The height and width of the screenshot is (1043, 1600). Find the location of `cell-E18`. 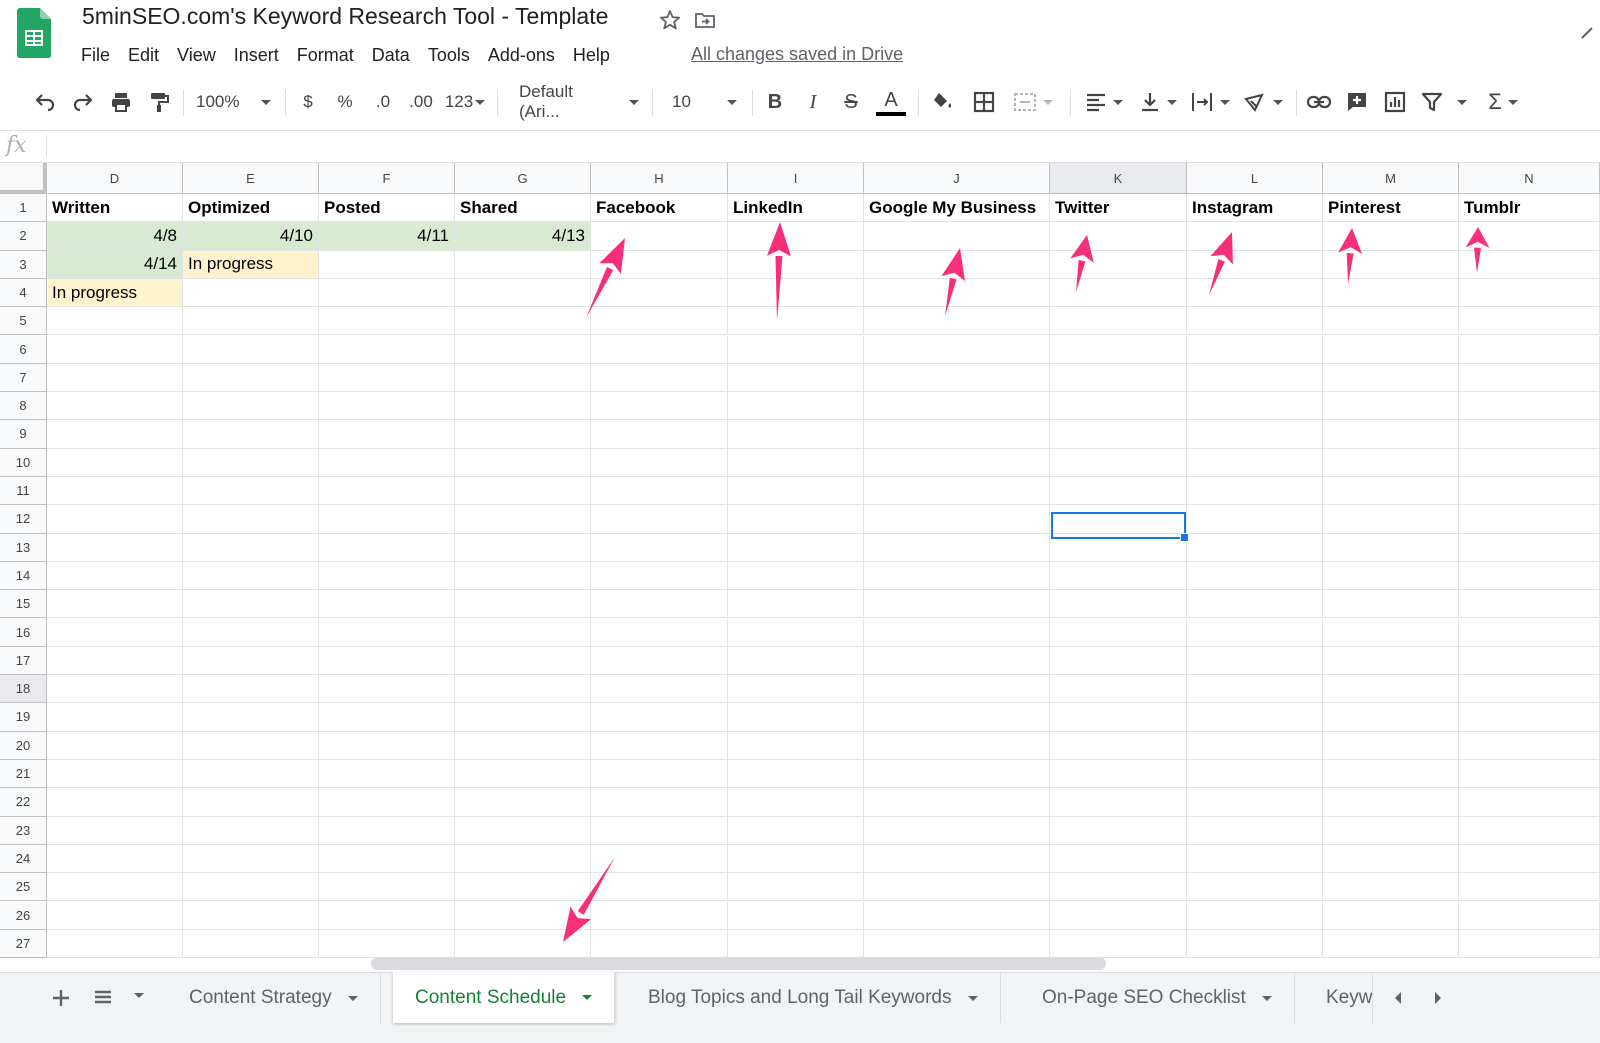

cell-E18 is located at coordinates (251, 689).